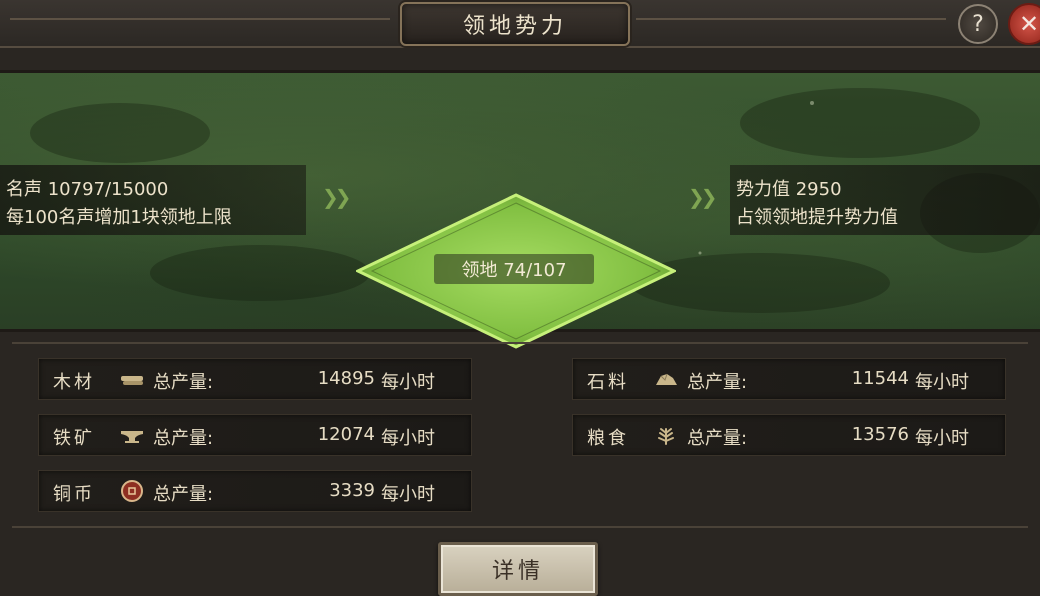 This screenshot has width=1040, height=596. Describe the element at coordinates (255, 435) in the screenshot. I see `resource-row-iron: 铁矿 总产量: 12074 每小时` at that location.